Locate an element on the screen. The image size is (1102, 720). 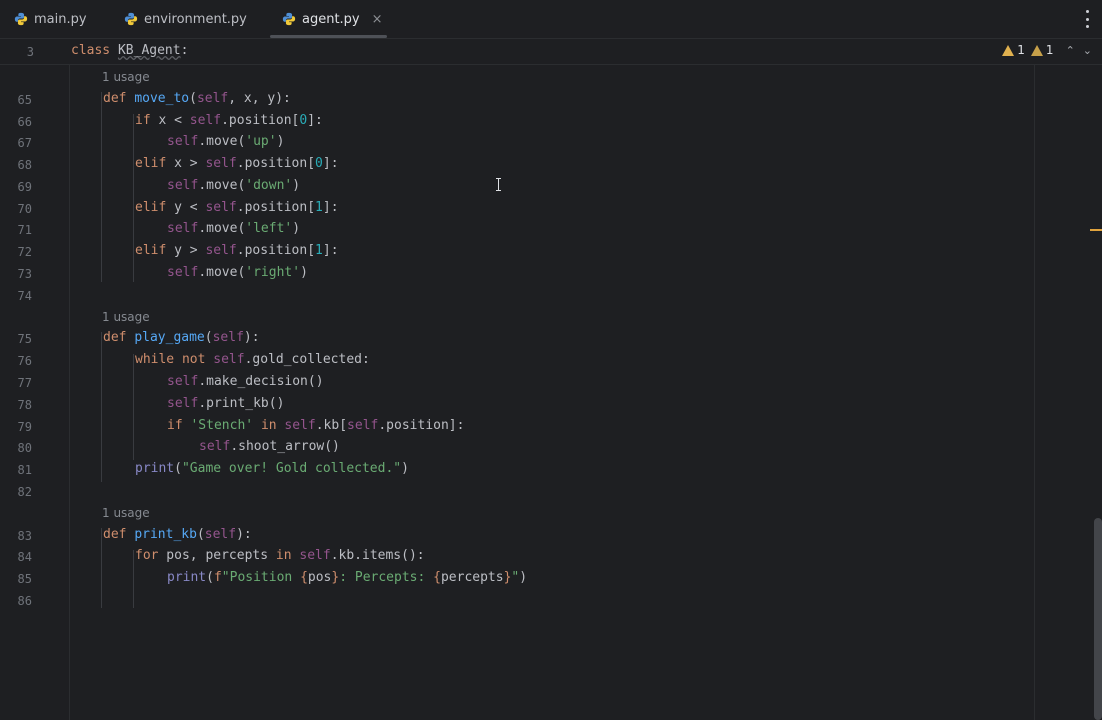
line-number: 66 is located at coordinates (24, 122).